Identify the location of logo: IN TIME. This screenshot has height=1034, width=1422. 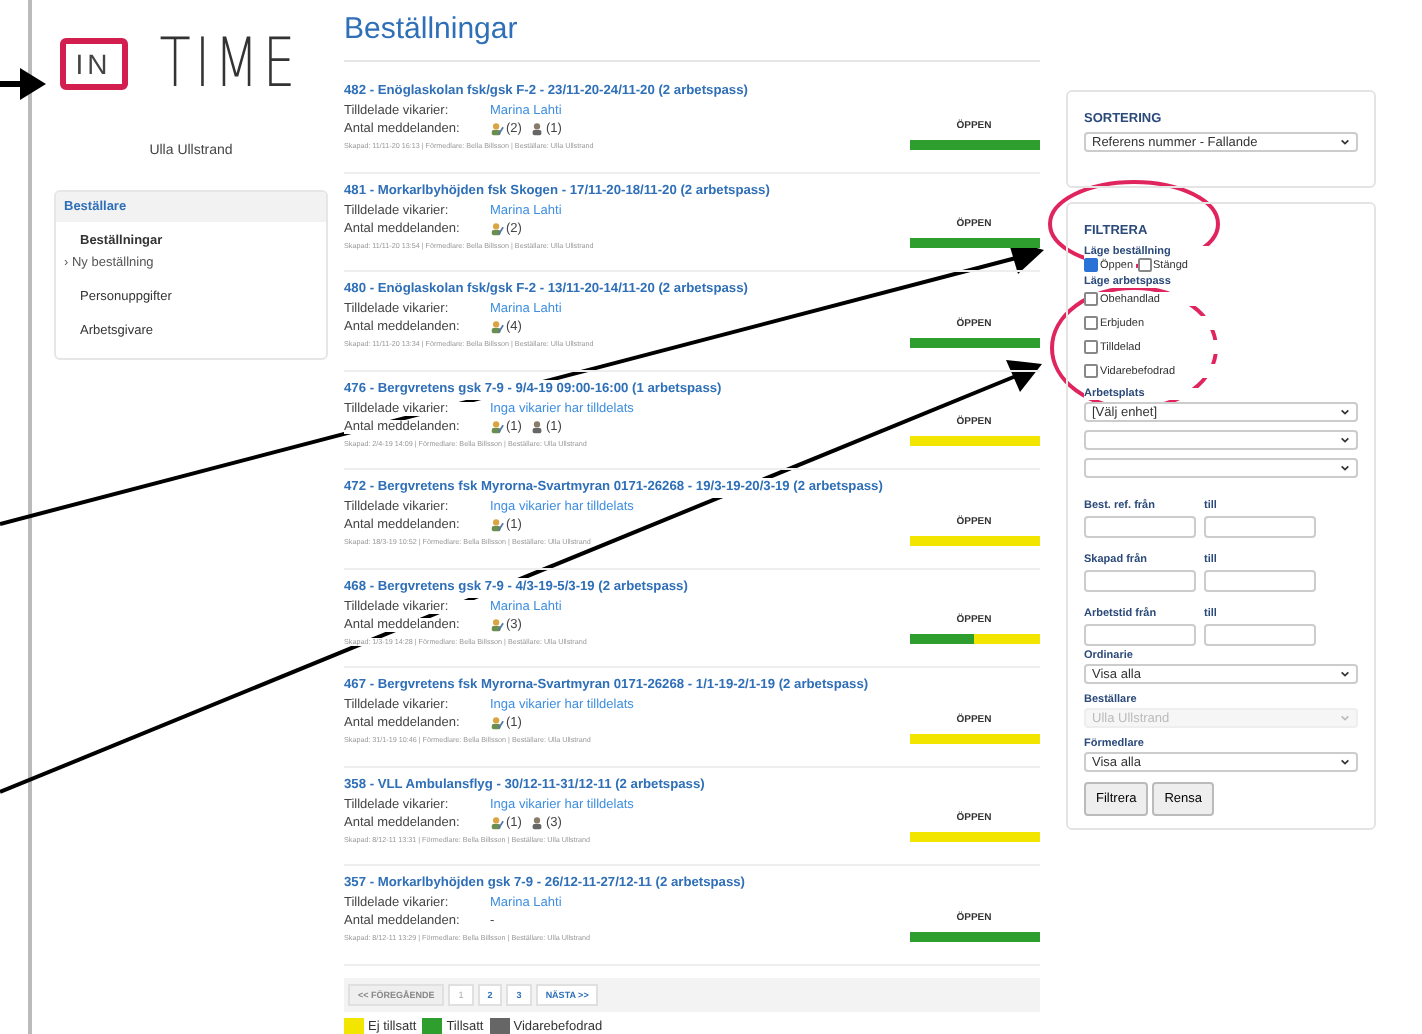
(191, 64).